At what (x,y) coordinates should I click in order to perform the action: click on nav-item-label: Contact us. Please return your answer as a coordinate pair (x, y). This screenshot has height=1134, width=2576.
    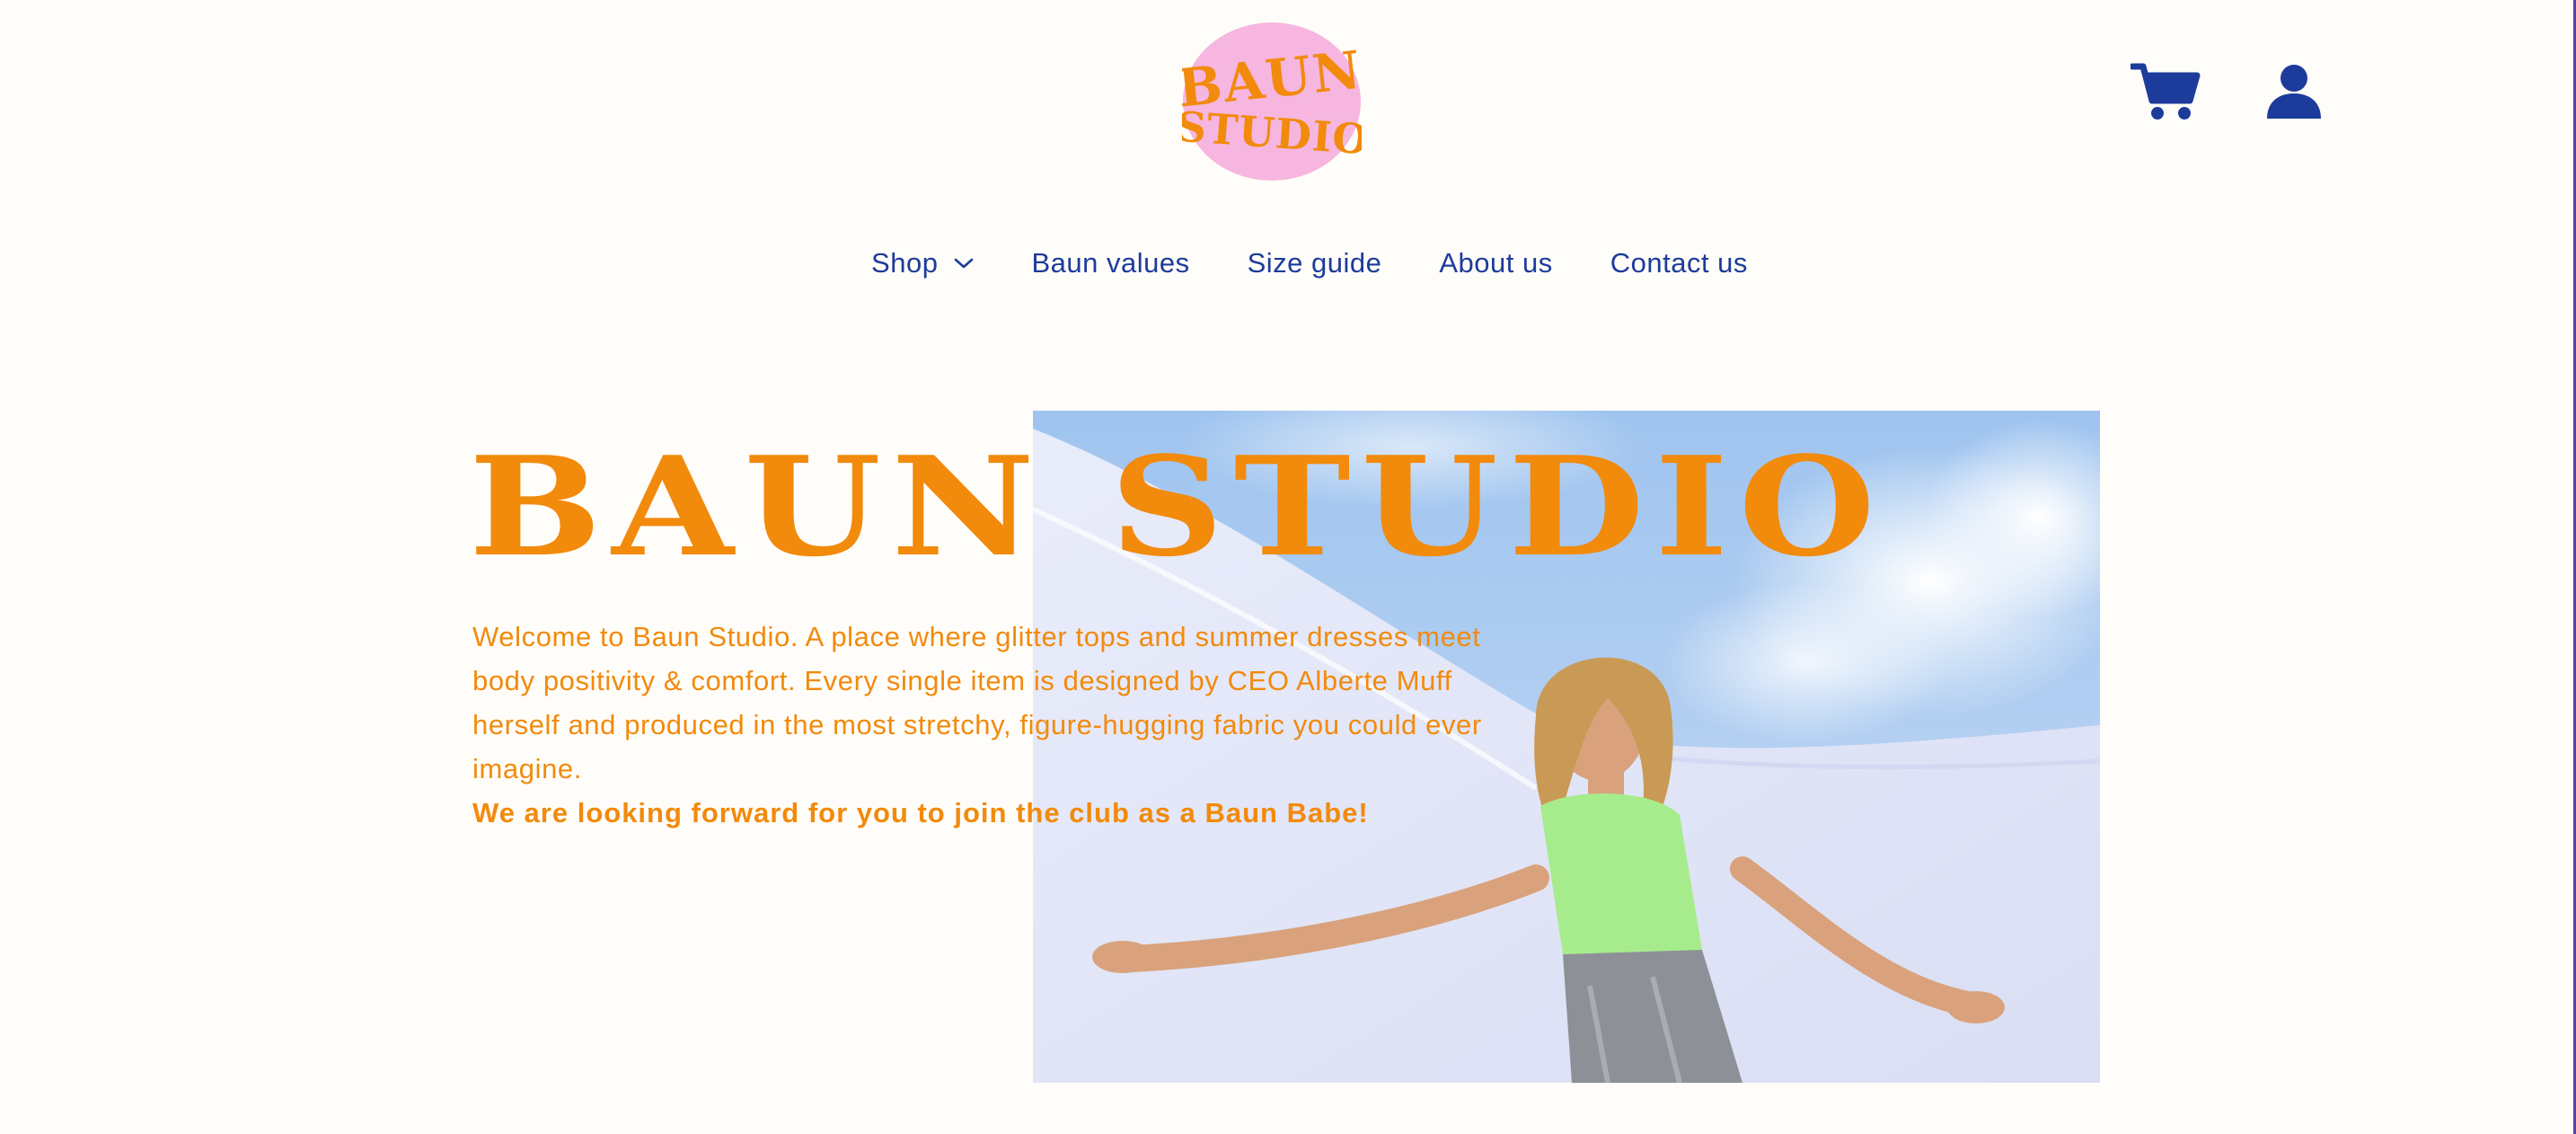
    Looking at the image, I should click on (1679, 263).